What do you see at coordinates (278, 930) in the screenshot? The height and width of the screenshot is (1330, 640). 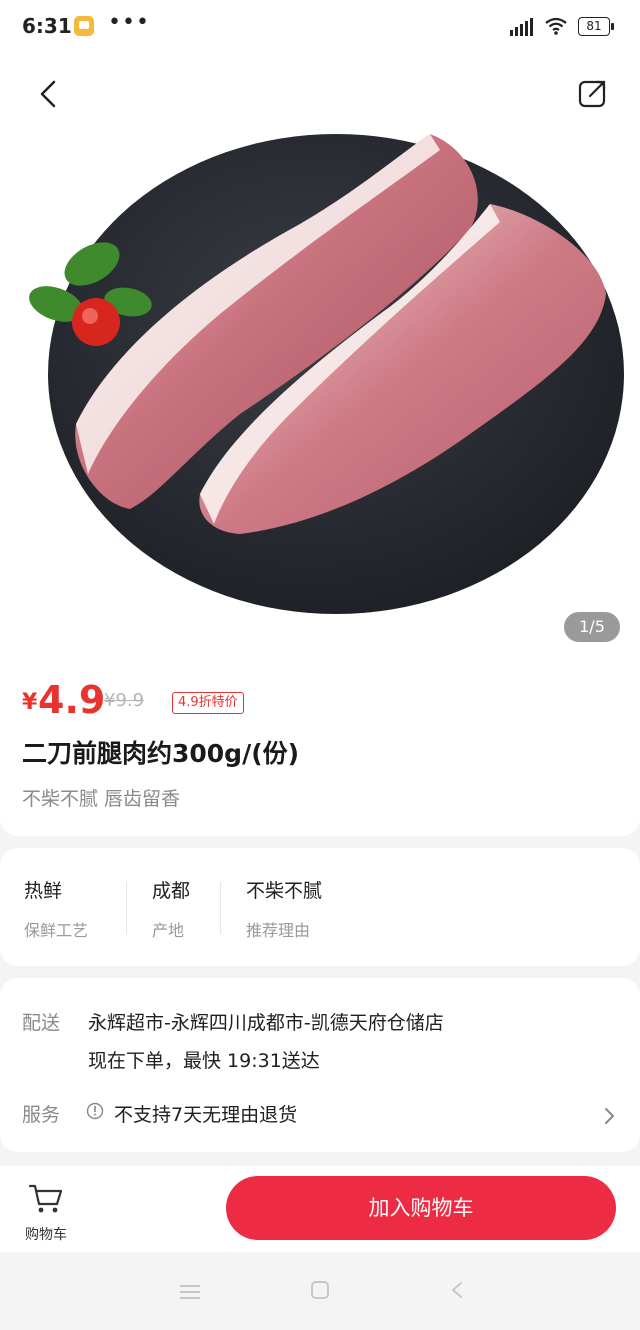 I see `feature-label: 推荐理由` at bounding box center [278, 930].